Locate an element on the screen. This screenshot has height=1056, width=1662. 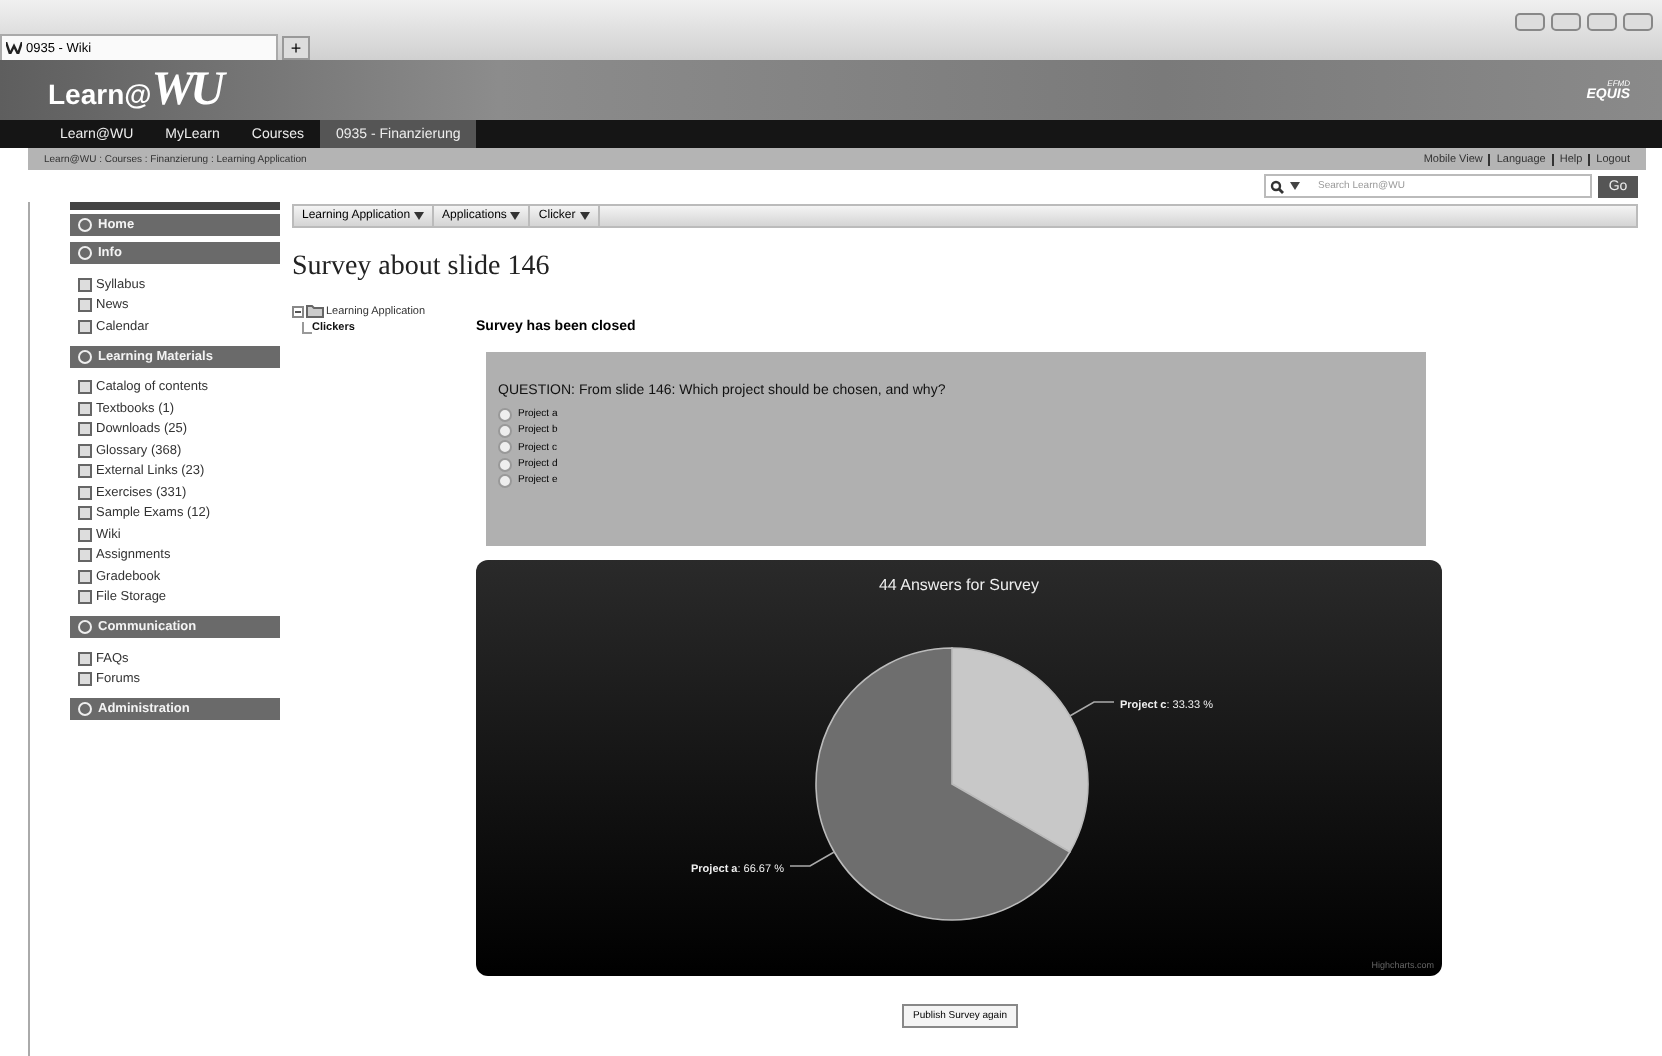
collapse-icon is located at coordinates (298, 311).